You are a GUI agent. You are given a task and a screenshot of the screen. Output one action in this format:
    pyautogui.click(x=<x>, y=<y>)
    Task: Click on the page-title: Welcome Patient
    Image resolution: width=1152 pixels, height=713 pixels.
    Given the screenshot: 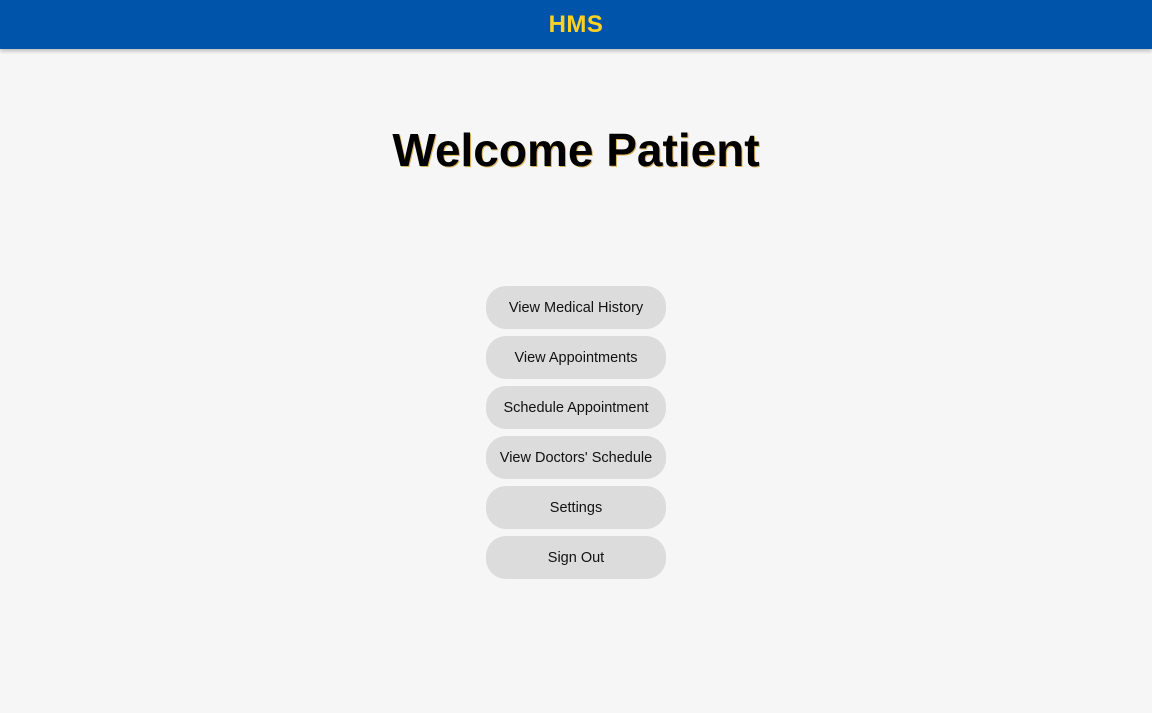 What is the action you would take?
    pyautogui.click(x=576, y=150)
    